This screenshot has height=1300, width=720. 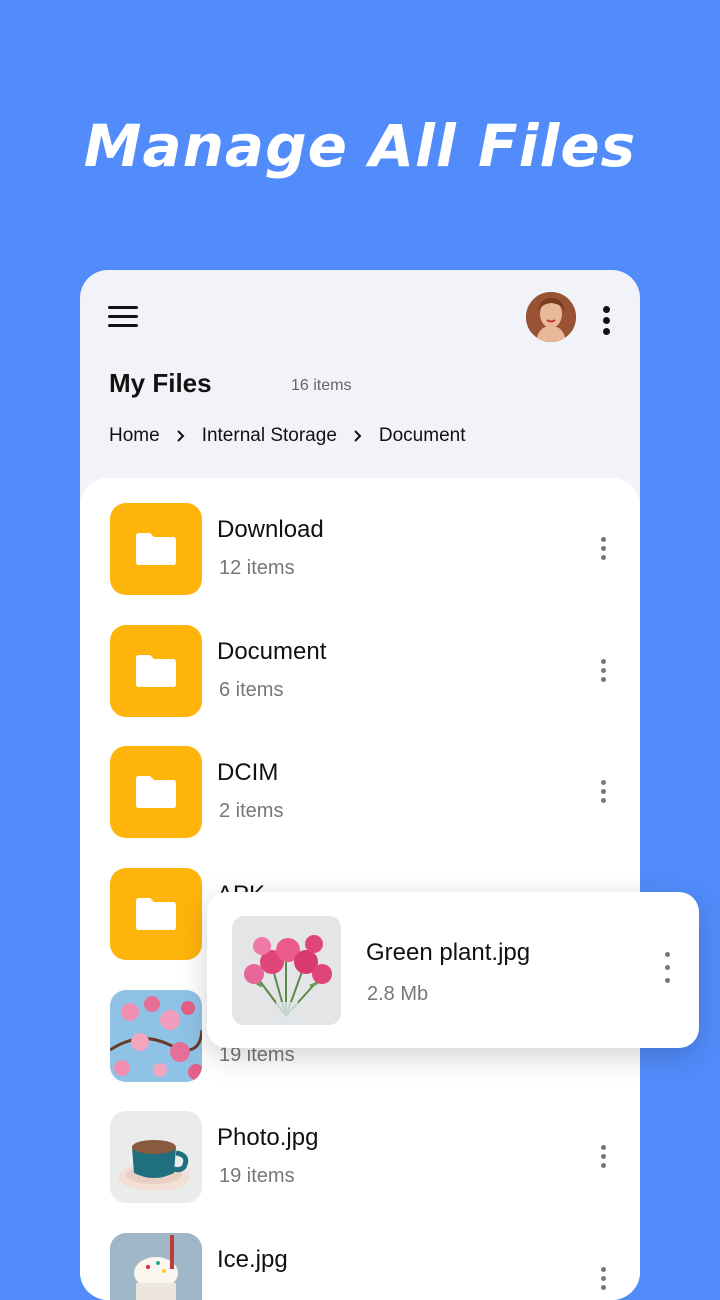 I want to click on file-name: Photo.jpg, so click(x=268, y=1137).